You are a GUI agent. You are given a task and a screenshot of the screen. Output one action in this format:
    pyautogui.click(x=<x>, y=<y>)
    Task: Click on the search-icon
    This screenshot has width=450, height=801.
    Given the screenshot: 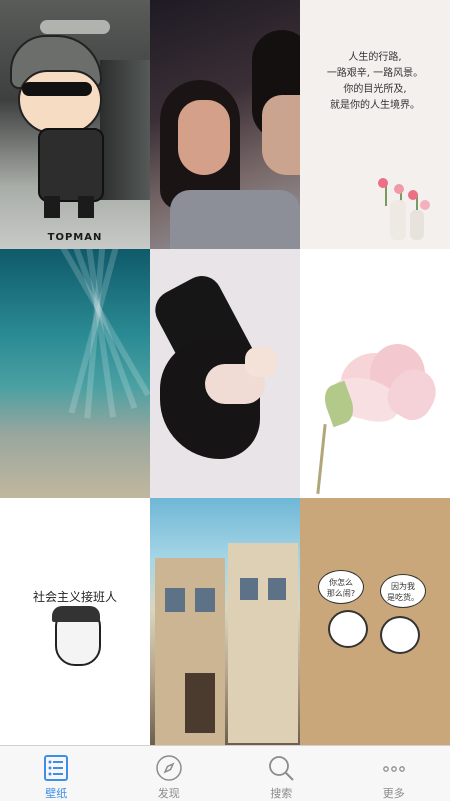 What is the action you would take?
    pyautogui.click(x=281, y=768)
    